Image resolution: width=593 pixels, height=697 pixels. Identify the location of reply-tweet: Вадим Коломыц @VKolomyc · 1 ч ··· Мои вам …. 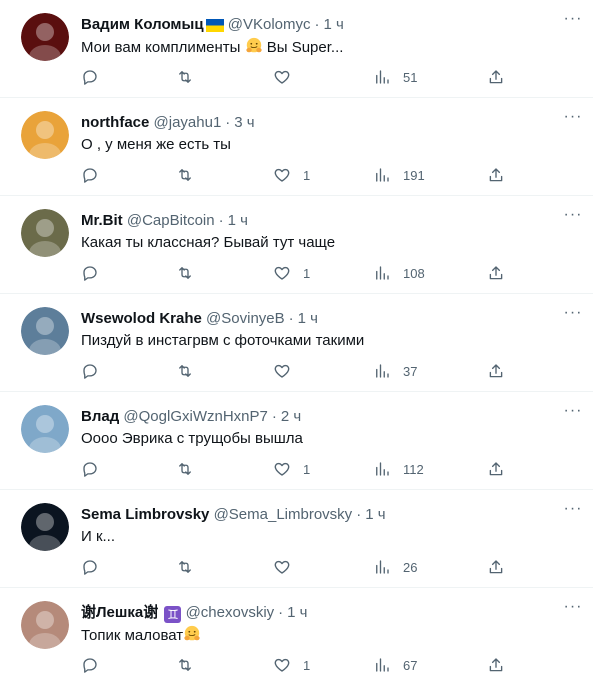
(296, 49).